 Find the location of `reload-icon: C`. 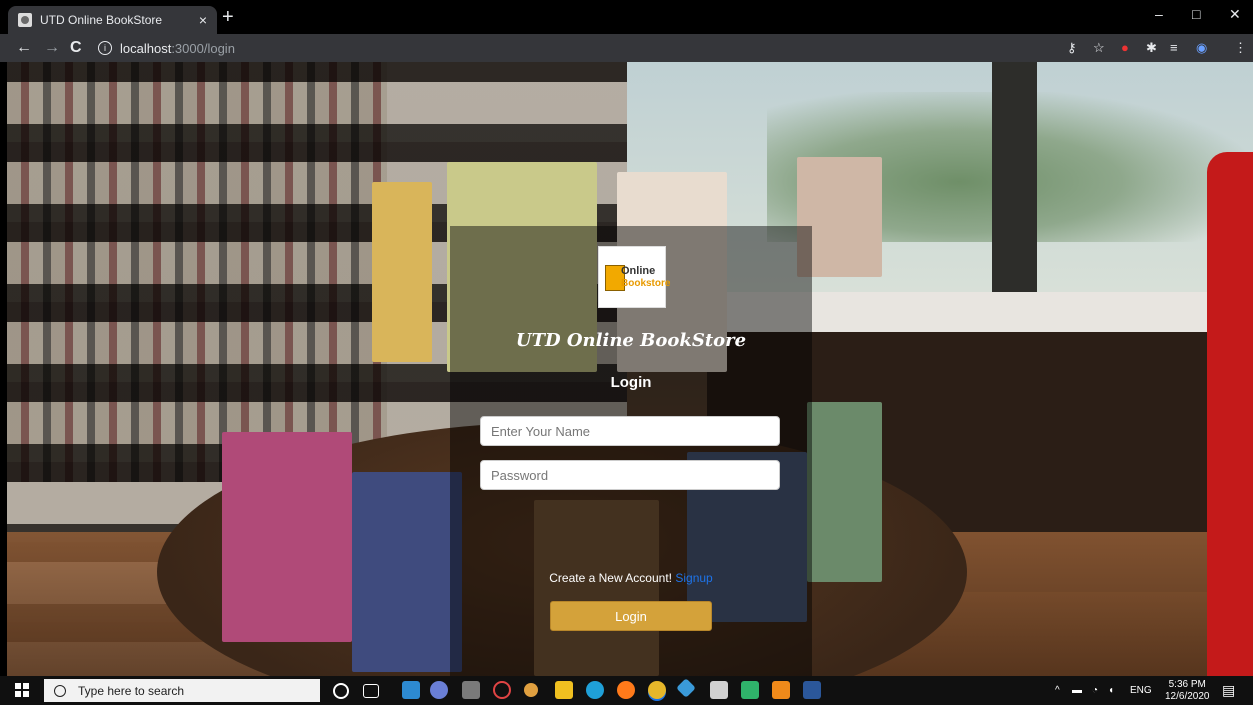

reload-icon: C is located at coordinates (76, 48).